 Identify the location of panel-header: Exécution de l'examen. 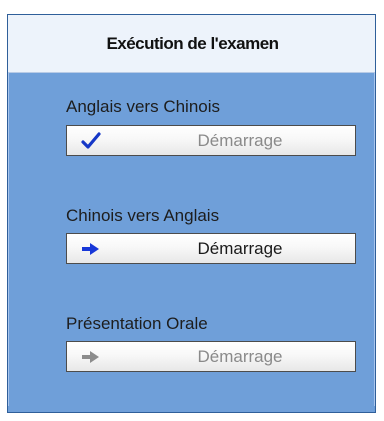
(191, 44).